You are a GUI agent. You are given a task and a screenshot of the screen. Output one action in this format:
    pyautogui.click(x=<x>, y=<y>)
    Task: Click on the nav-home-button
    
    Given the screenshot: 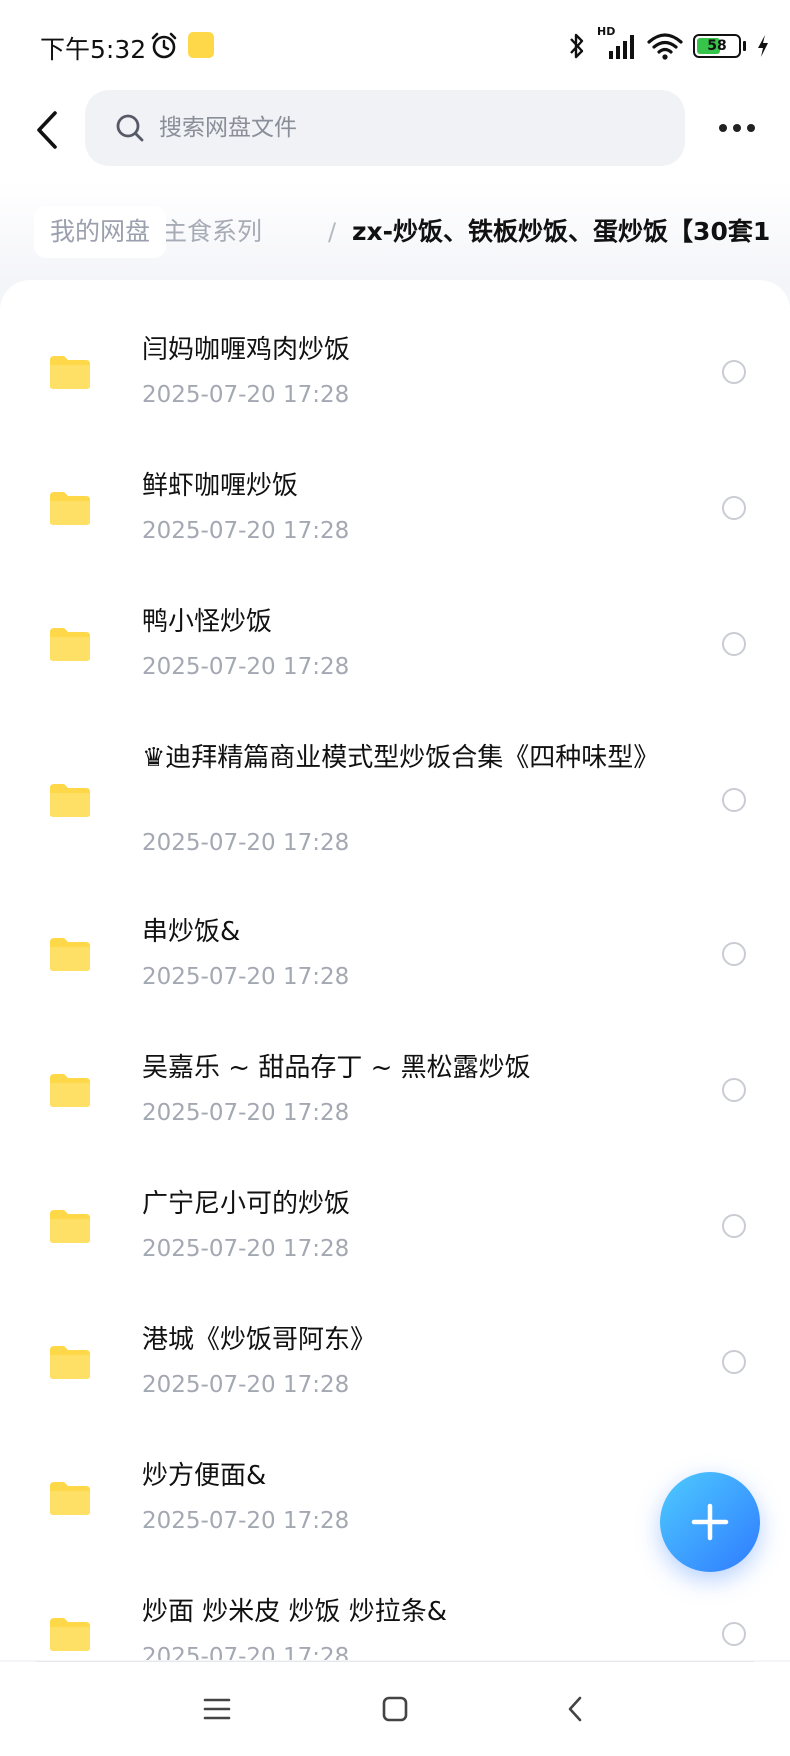 What is the action you would take?
    pyautogui.click(x=395, y=1709)
    